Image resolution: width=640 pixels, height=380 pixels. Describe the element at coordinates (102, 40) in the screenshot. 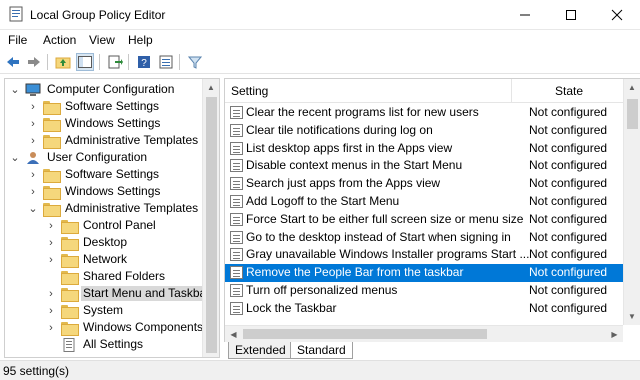

I see `menu-view: View` at that location.